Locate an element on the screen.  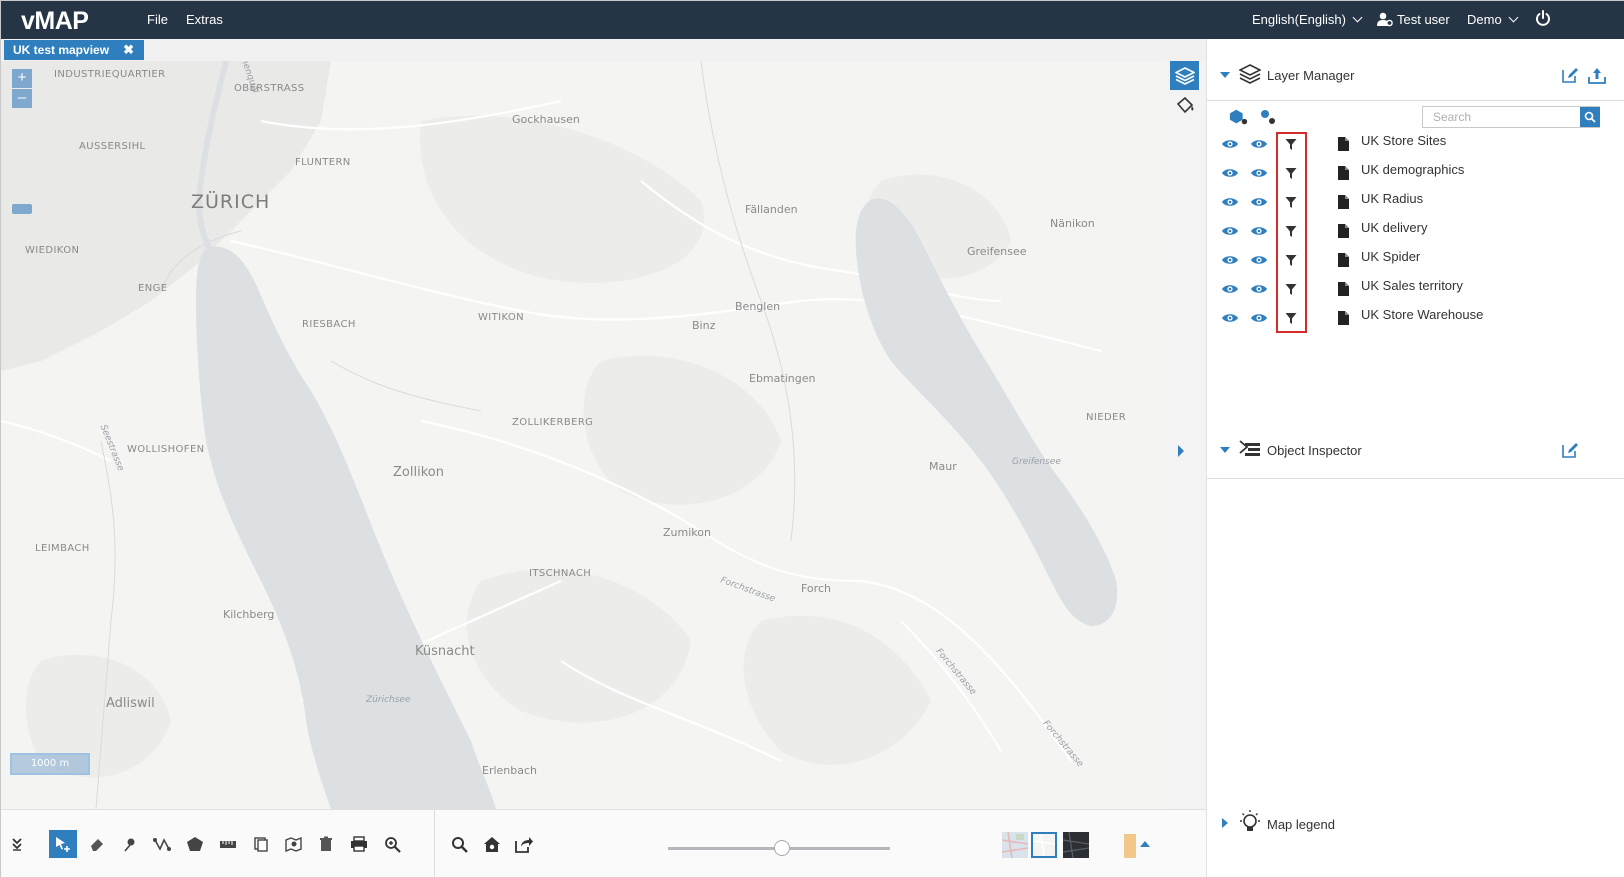
layer-row: UK Sales territory is located at coordinates (1415, 289).